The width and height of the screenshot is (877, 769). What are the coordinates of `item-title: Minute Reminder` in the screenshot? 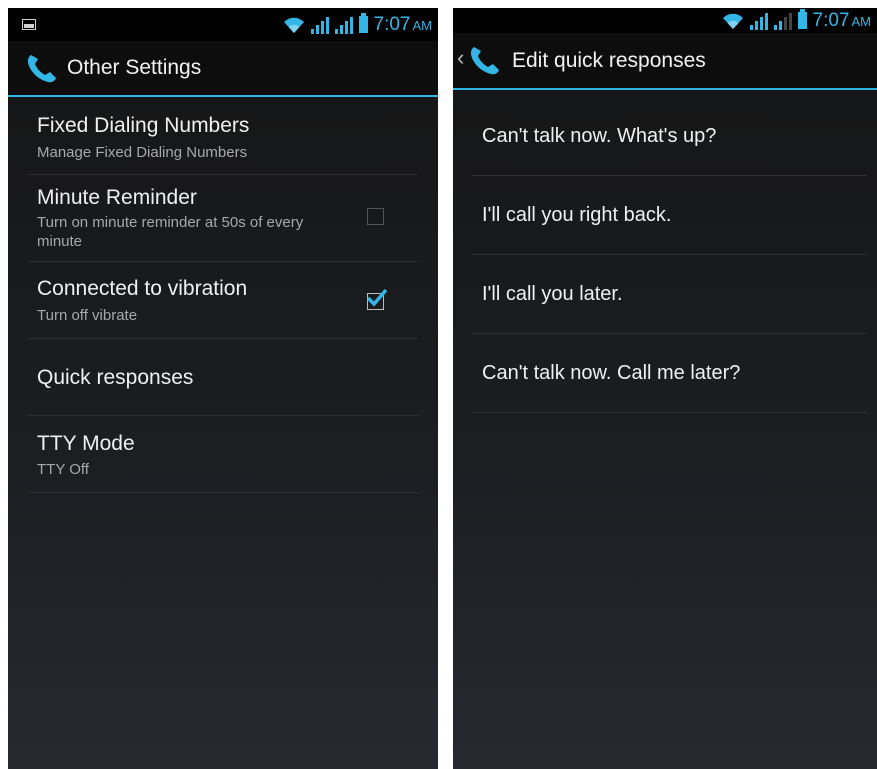 It's located at (117, 197).